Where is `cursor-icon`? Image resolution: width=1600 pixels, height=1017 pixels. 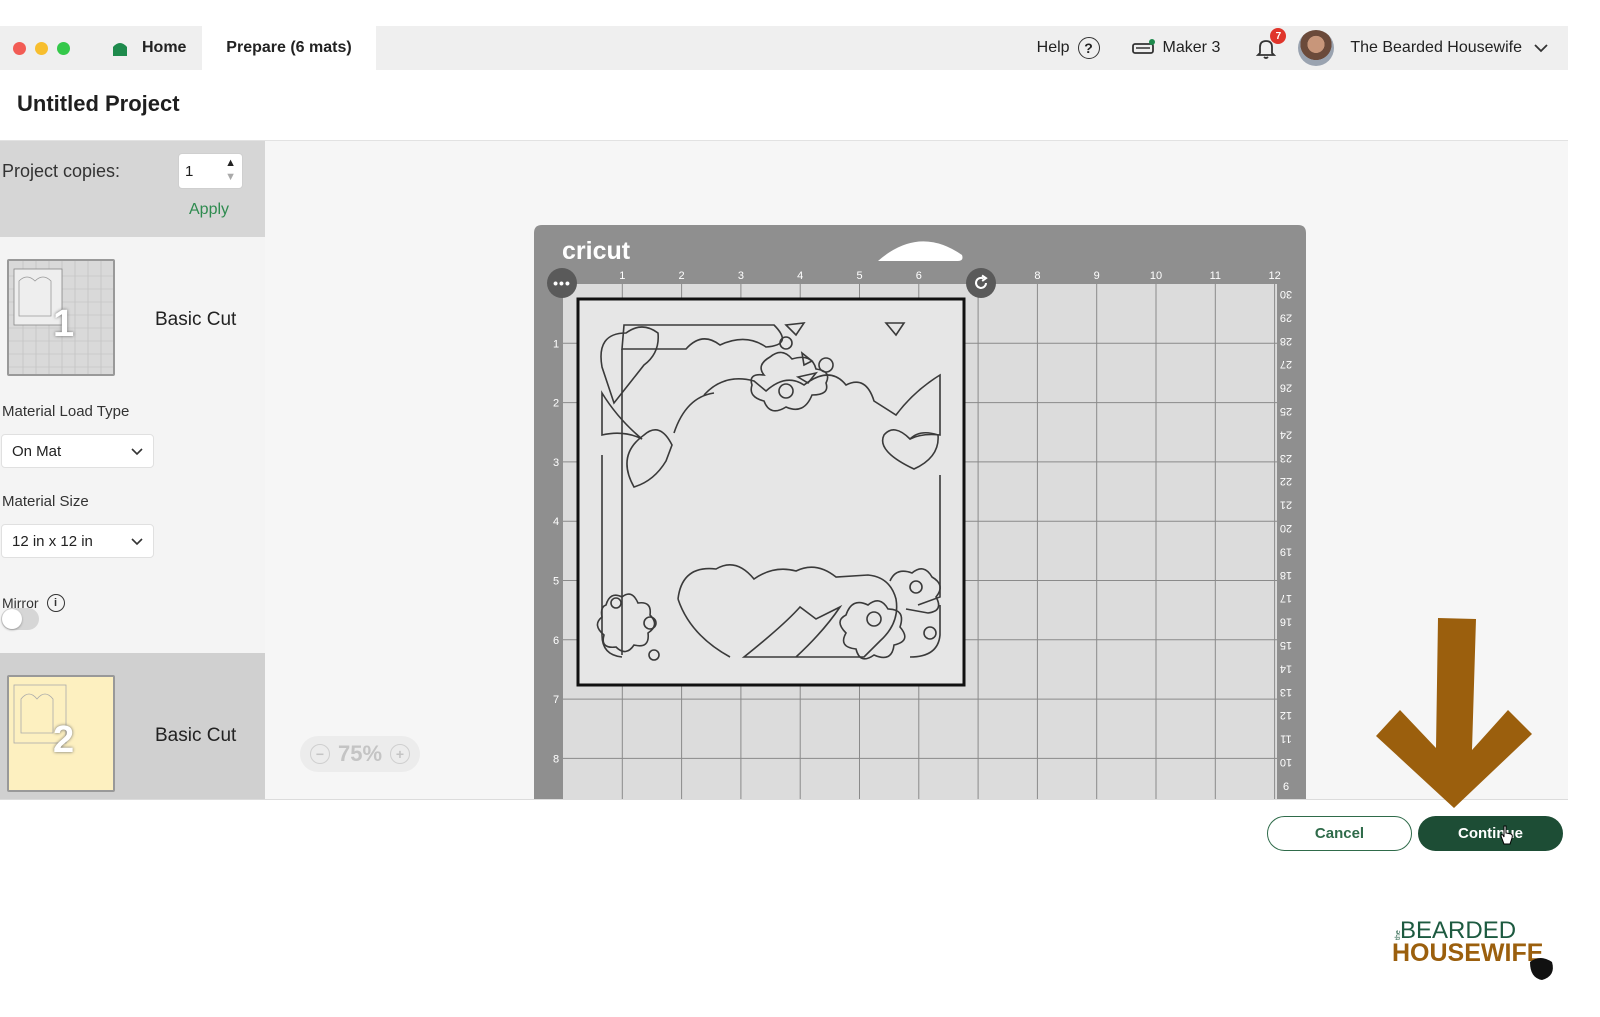 cursor-icon is located at coordinates (1506, 835).